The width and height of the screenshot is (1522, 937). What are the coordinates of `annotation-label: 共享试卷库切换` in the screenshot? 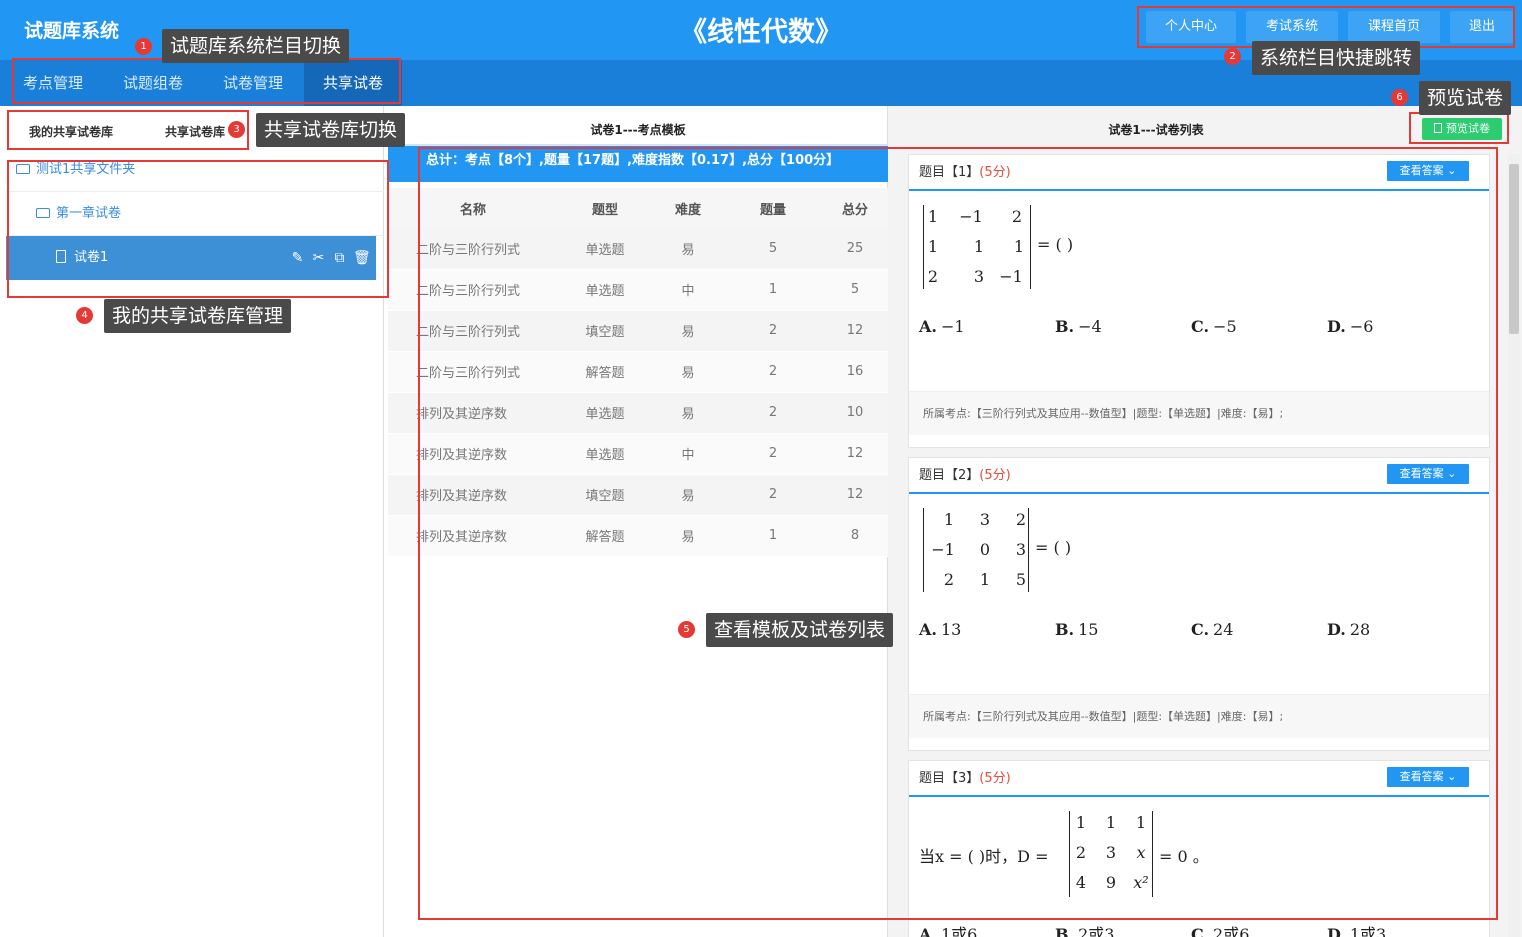 It's located at (331, 130).